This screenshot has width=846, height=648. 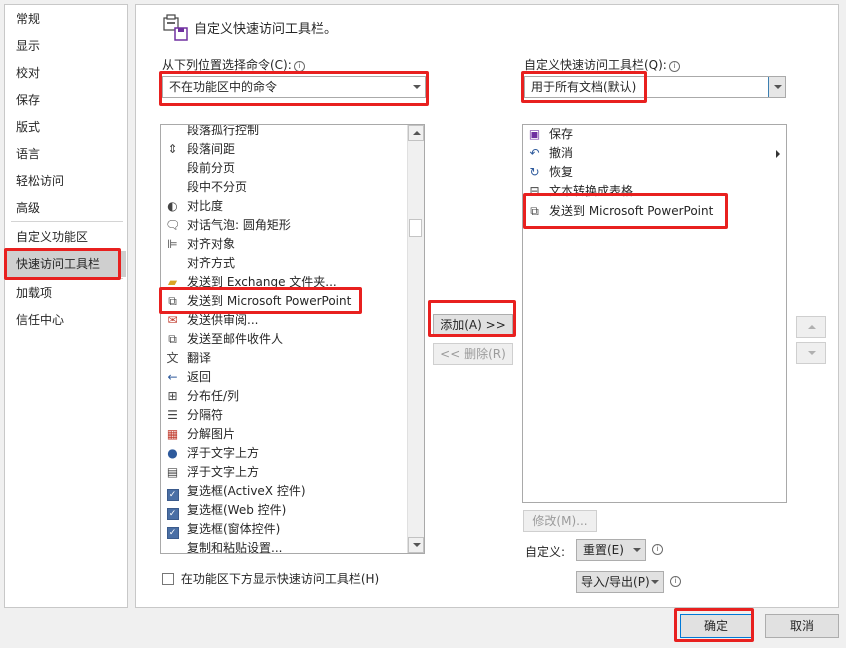 I want to click on list-item: ▤ 浮于文字上方, so click(x=292, y=472).